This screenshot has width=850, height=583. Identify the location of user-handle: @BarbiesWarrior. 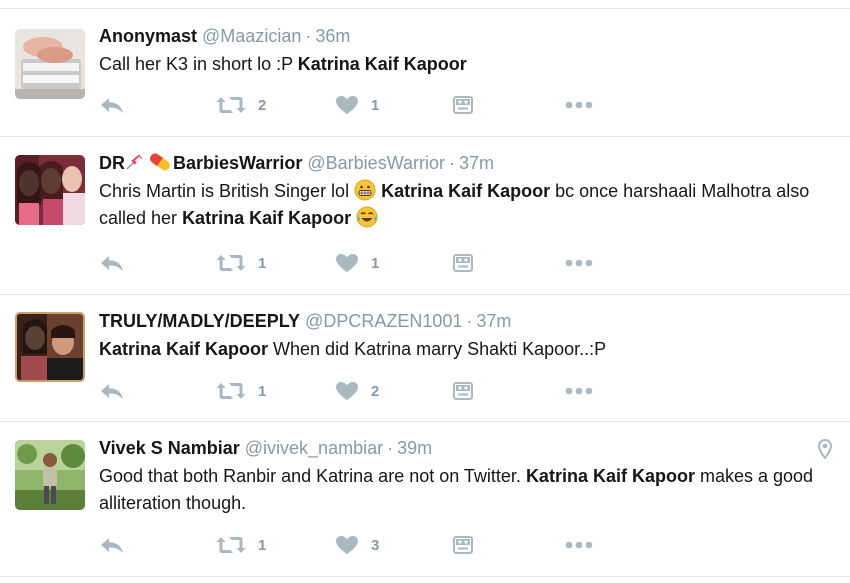
(376, 163).